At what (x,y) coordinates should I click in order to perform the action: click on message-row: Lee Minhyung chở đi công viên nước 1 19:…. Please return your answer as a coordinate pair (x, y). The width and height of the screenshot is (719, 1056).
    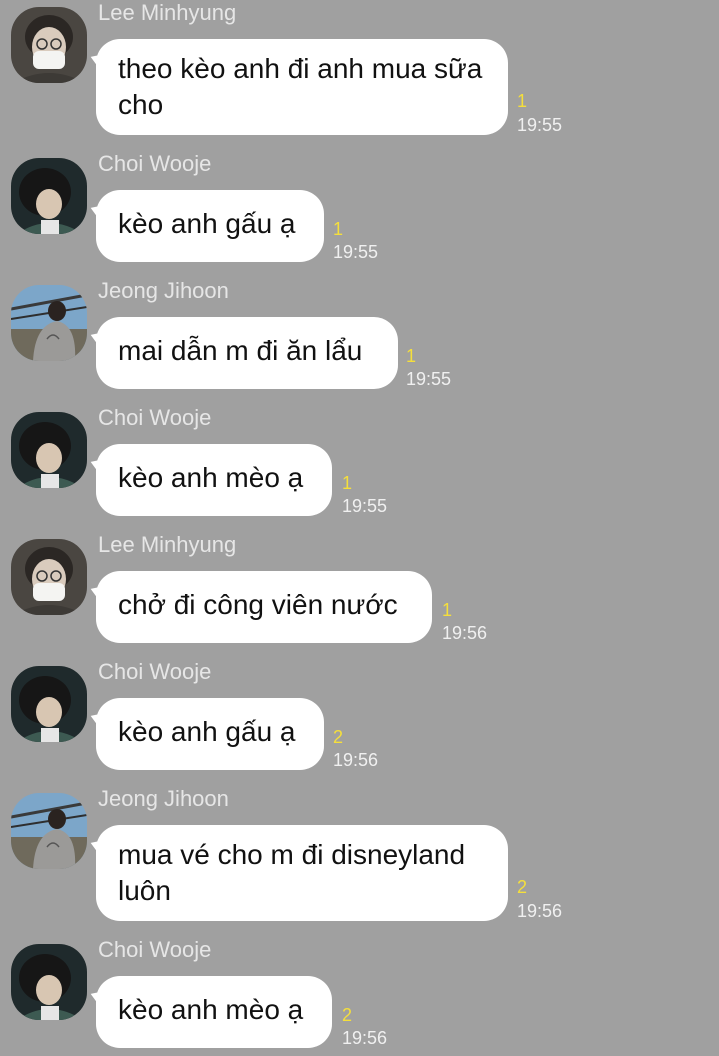
    Looking at the image, I should click on (359, 590).